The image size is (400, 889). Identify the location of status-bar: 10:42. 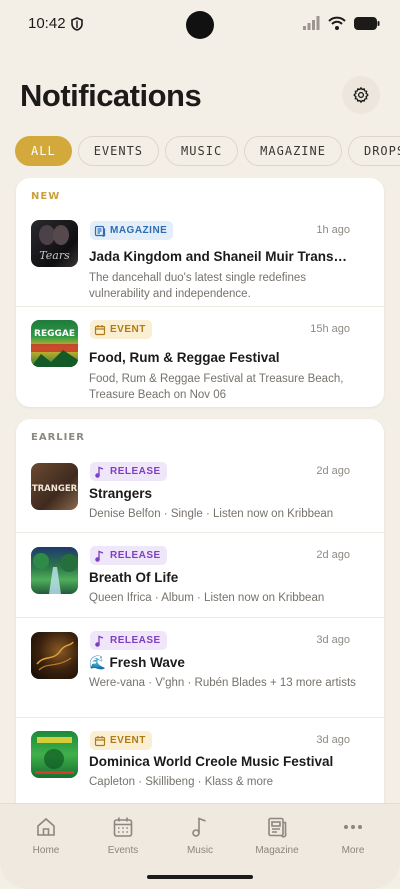
(200, 24).